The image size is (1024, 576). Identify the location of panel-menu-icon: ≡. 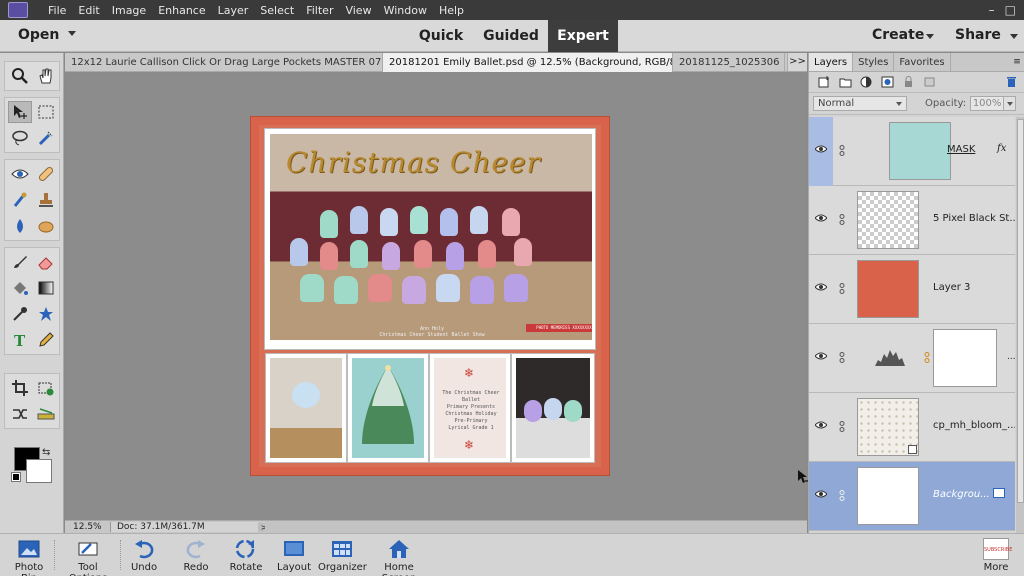
(1017, 62).